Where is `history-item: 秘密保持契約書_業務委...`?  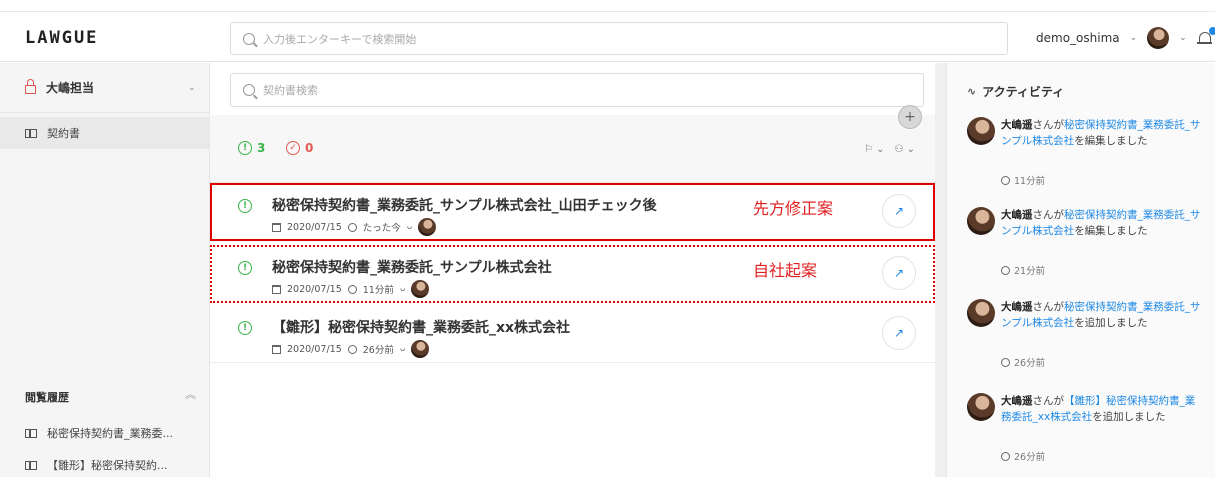 history-item: 秘密保持契約書_業務委... is located at coordinates (112, 433).